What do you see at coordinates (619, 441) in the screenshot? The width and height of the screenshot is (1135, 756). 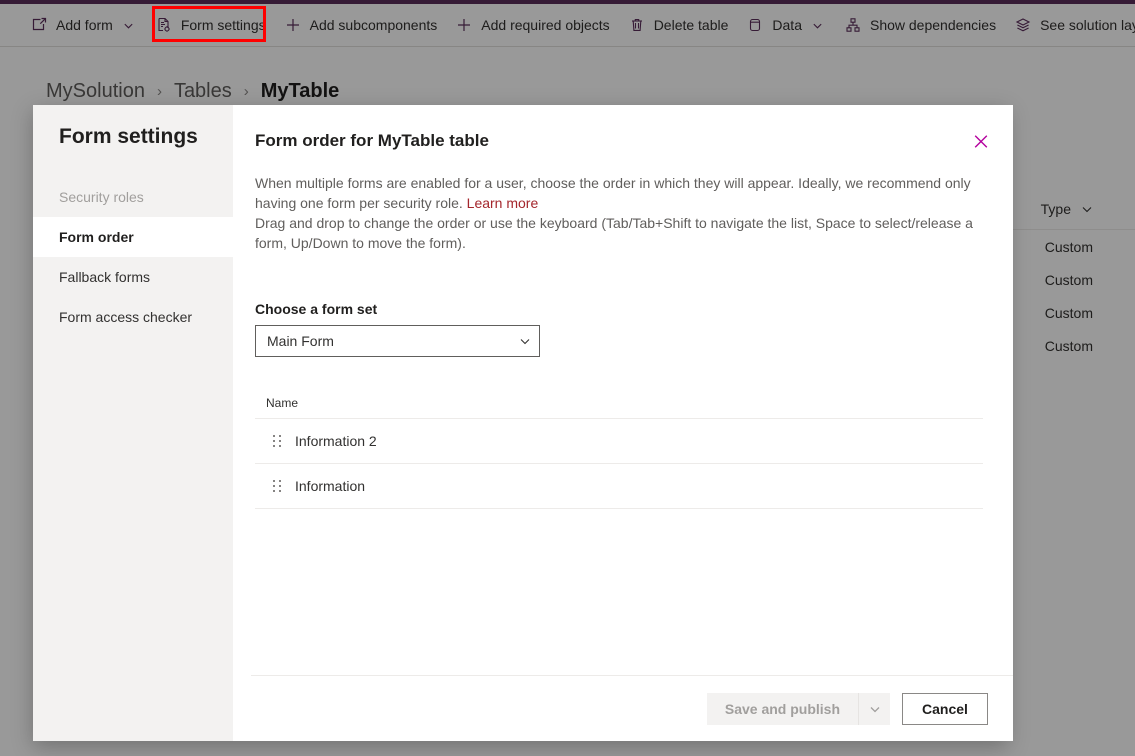 I see `list-item: Information 2` at bounding box center [619, 441].